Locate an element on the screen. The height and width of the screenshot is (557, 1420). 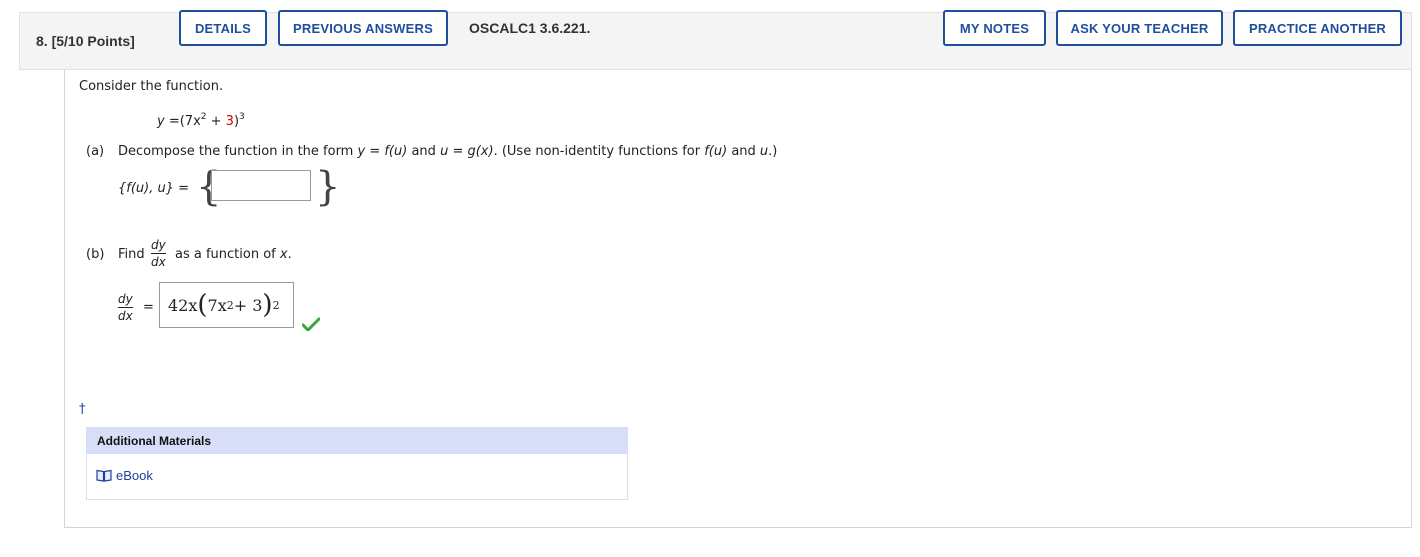
question-number: 8. [5/10 Points] is located at coordinates (85, 41).